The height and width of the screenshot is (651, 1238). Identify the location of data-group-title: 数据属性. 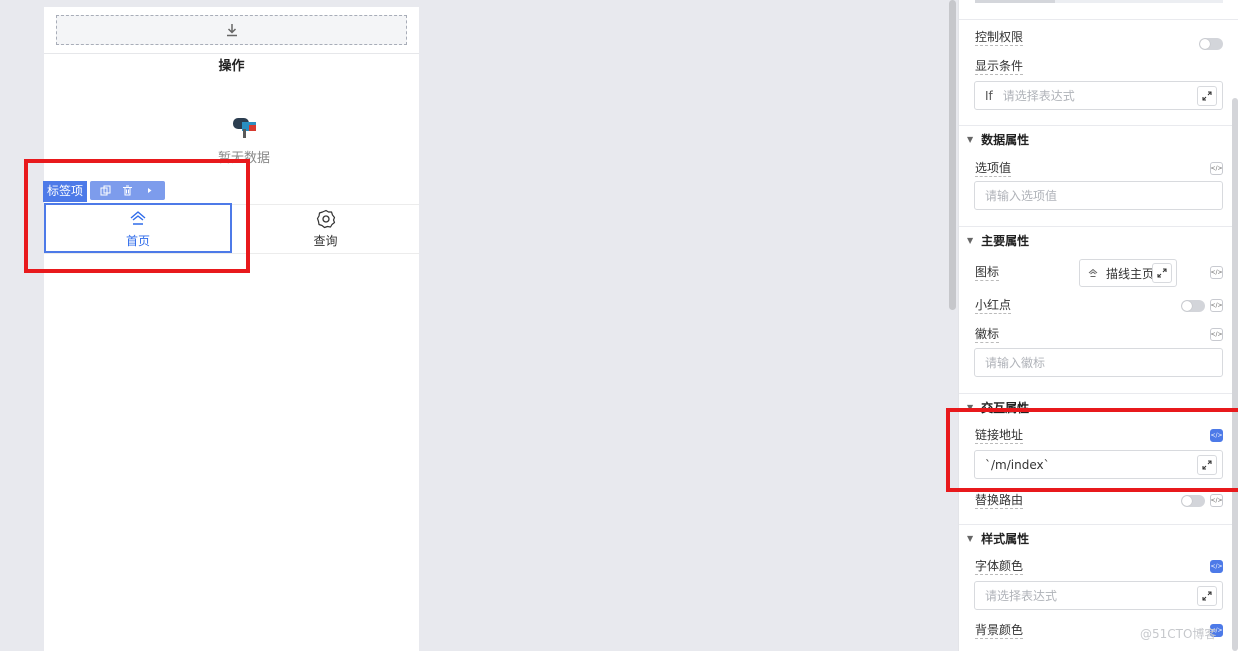
(1005, 140).